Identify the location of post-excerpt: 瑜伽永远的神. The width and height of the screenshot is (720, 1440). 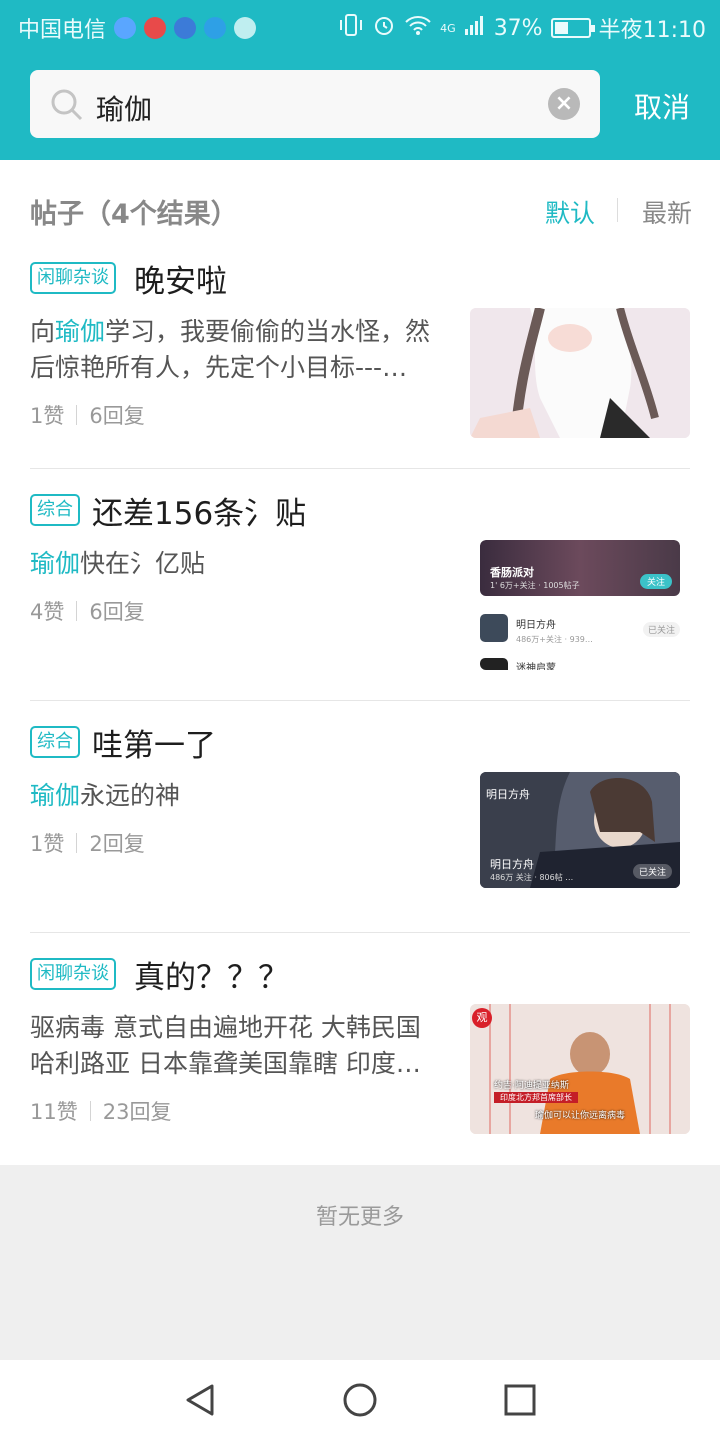
(105, 795).